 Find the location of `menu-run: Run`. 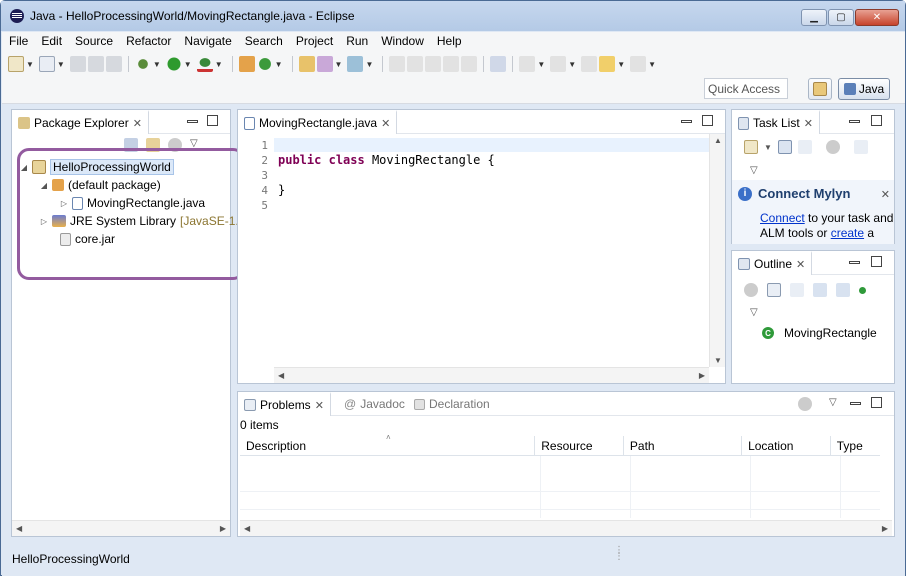

menu-run: Run is located at coordinates (357, 41).